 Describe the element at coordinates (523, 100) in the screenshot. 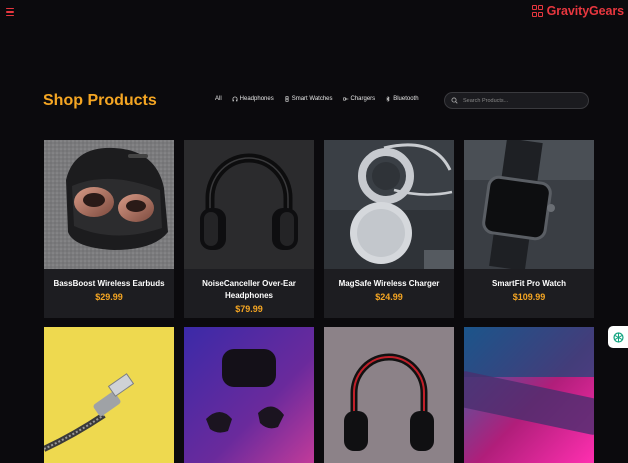

I see `search-input` at that location.